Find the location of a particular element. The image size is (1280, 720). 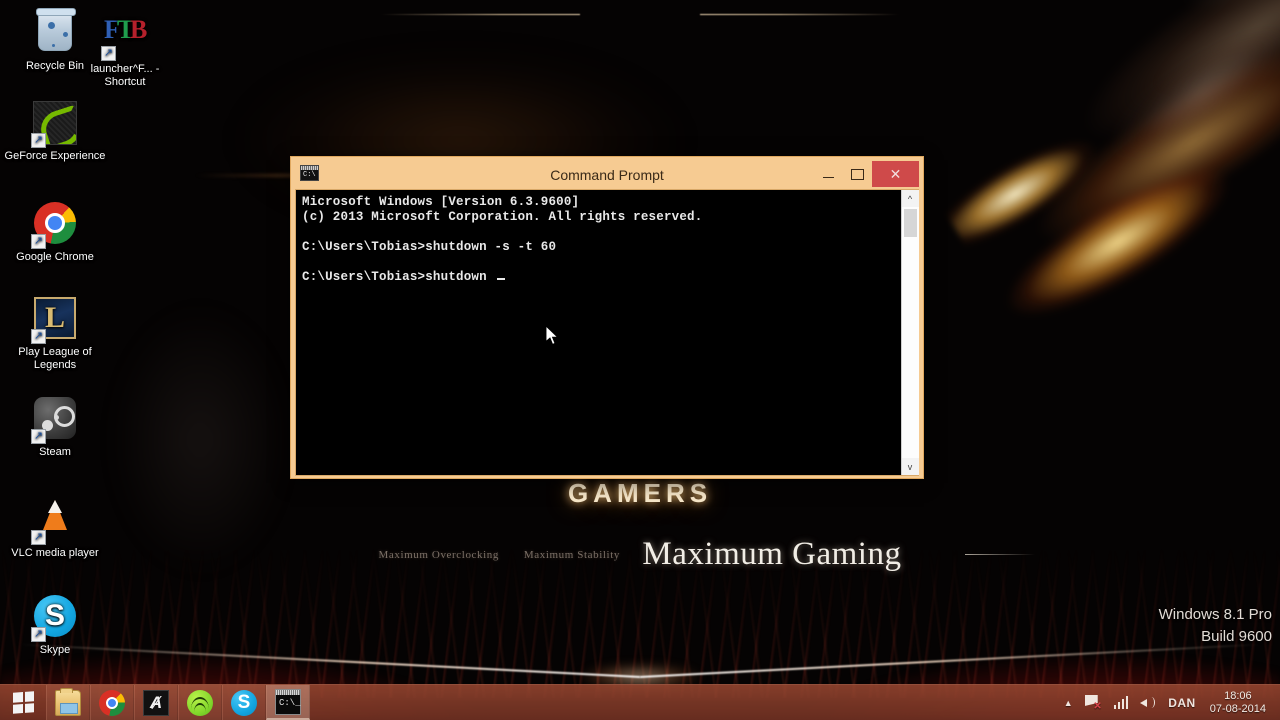

taskbar: ▲ ✕ DAN 18:06 07-08-2014 is located at coordinates (640, 702).